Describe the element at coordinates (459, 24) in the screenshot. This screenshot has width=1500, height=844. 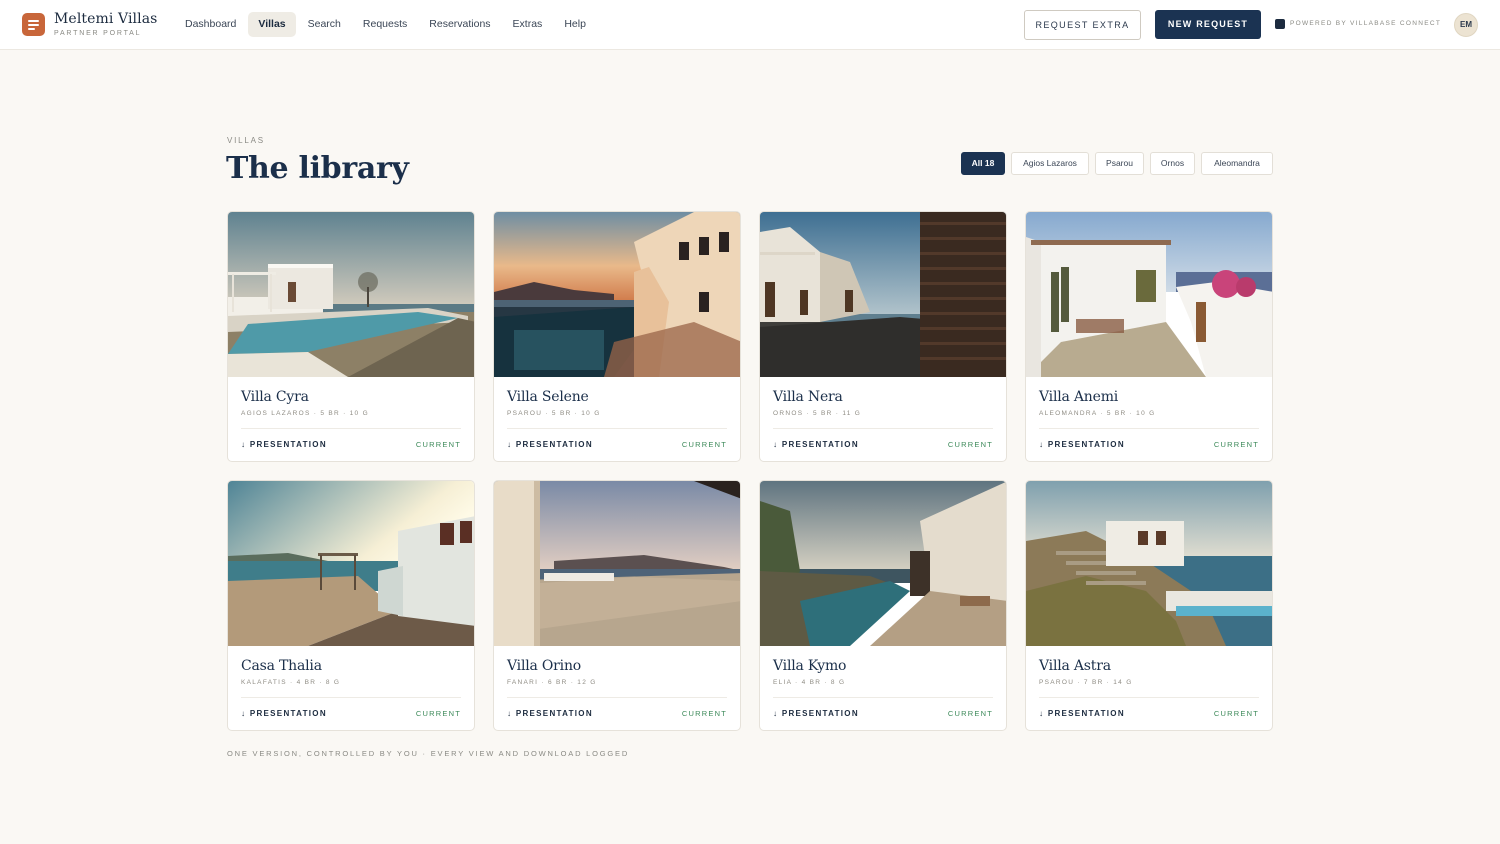
I see `nav-item-reservations: Reservations` at that location.